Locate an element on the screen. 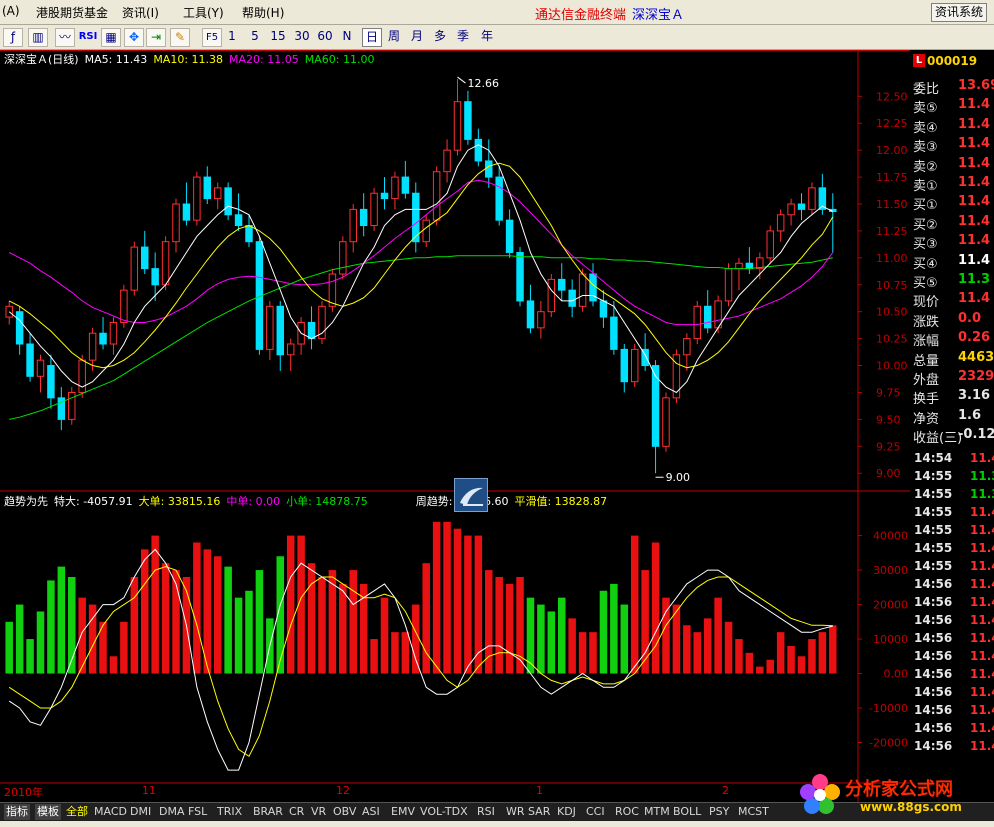 Image resolution: width=994 pixels, height=827 pixels. menu-item-hk-futures: 港股期货基金 is located at coordinates (72, 12).